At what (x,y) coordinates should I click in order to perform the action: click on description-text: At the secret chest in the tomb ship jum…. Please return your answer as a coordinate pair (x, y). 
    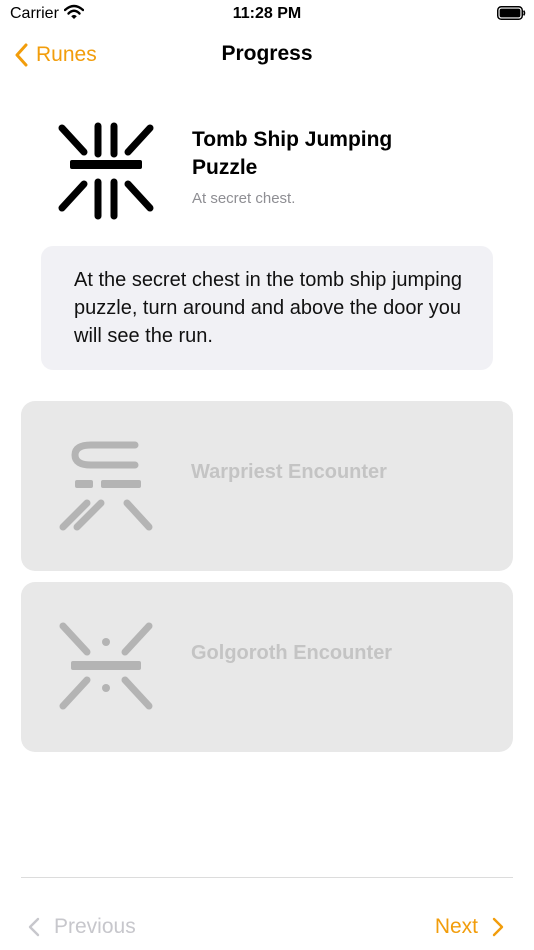
    Looking at the image, I should click on (268, 308).